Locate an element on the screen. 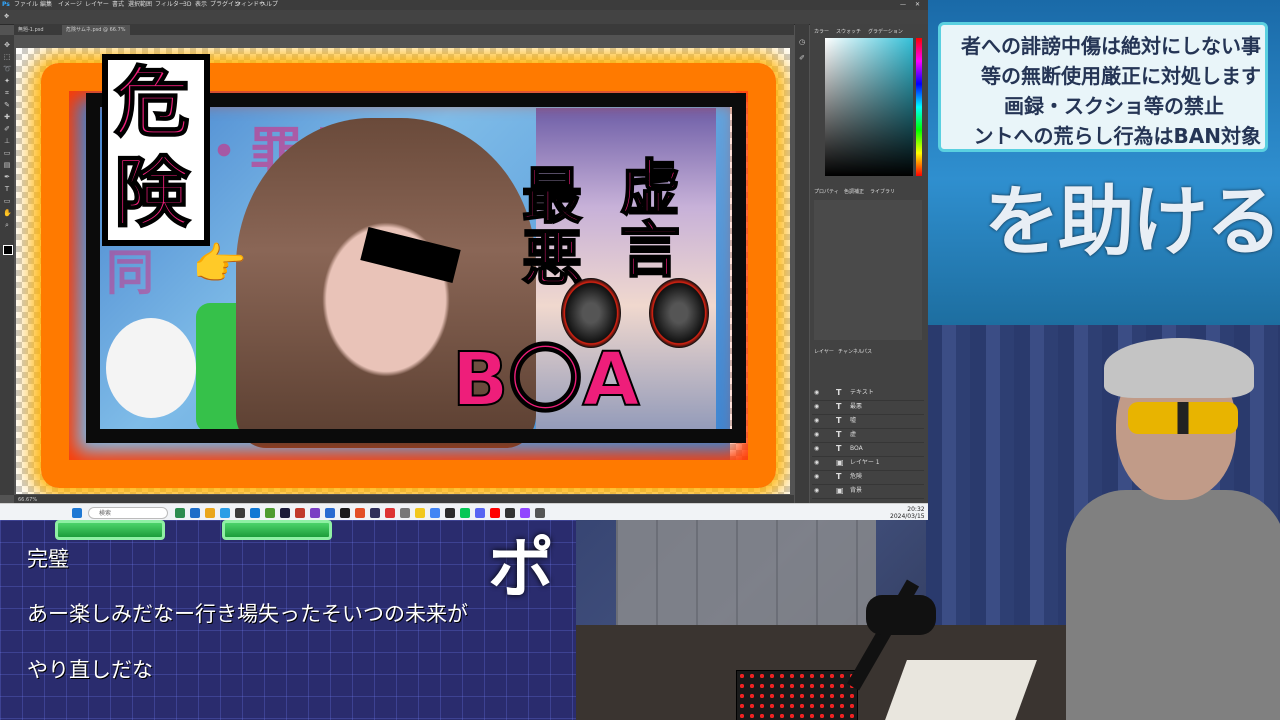 Image resolution: width=1280 pixels, height=720 pixels. tab-doc-2: 危険サムネ.psd @ 66.7% is located at coordinates (96, 30).